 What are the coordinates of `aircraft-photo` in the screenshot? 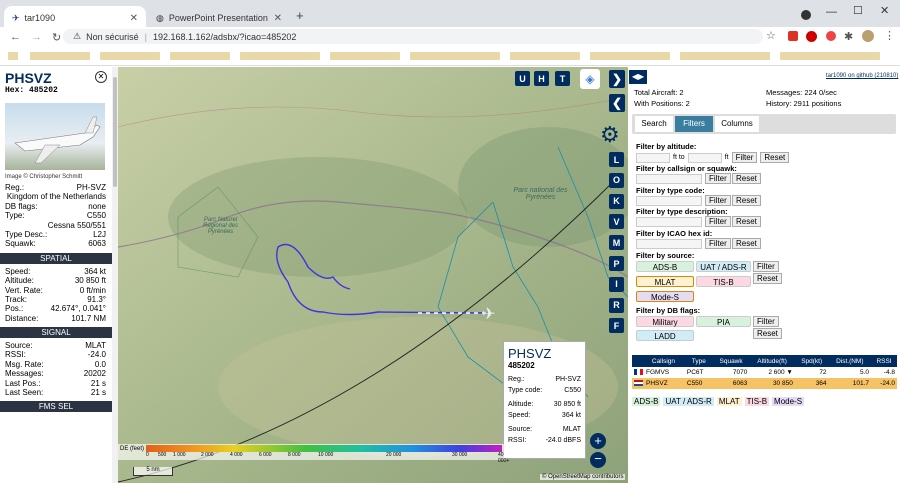 It's located at (55, 136).